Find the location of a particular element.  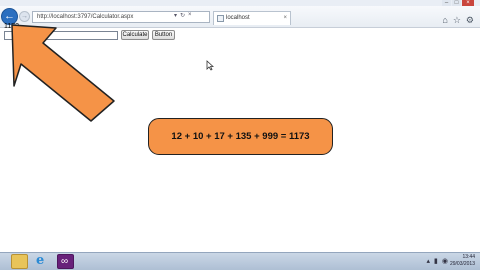

volume-icon: ◉ is located at coordinates (445, 261).